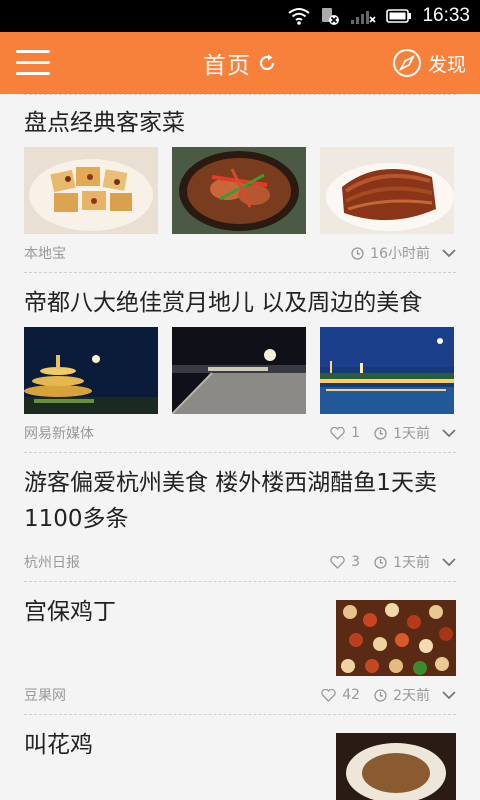 This screenshot has height=800, width=480. I want to click on like-count: 1, so click(356, 433).